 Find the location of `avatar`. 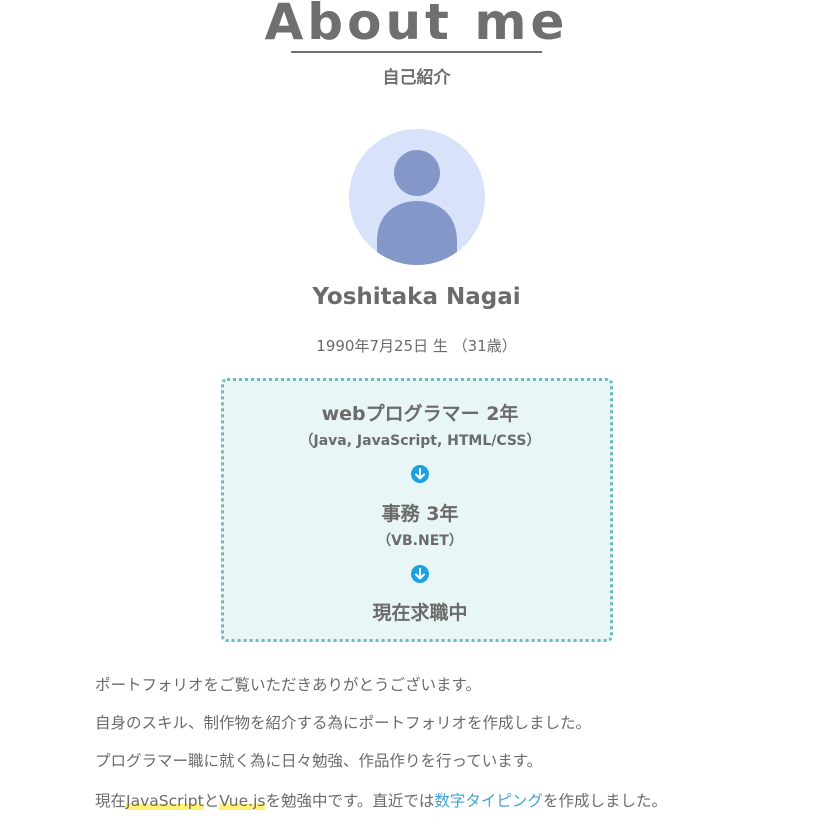

avatar is located at coordinates (417, 197).